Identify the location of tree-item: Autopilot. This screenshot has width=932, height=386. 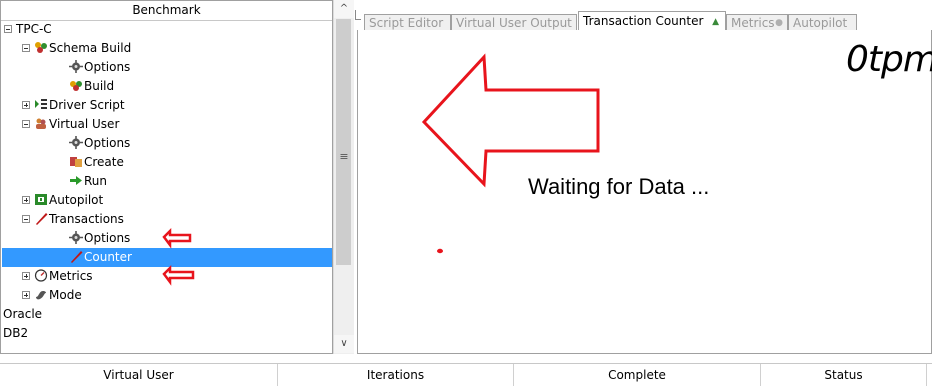
(52, 200).